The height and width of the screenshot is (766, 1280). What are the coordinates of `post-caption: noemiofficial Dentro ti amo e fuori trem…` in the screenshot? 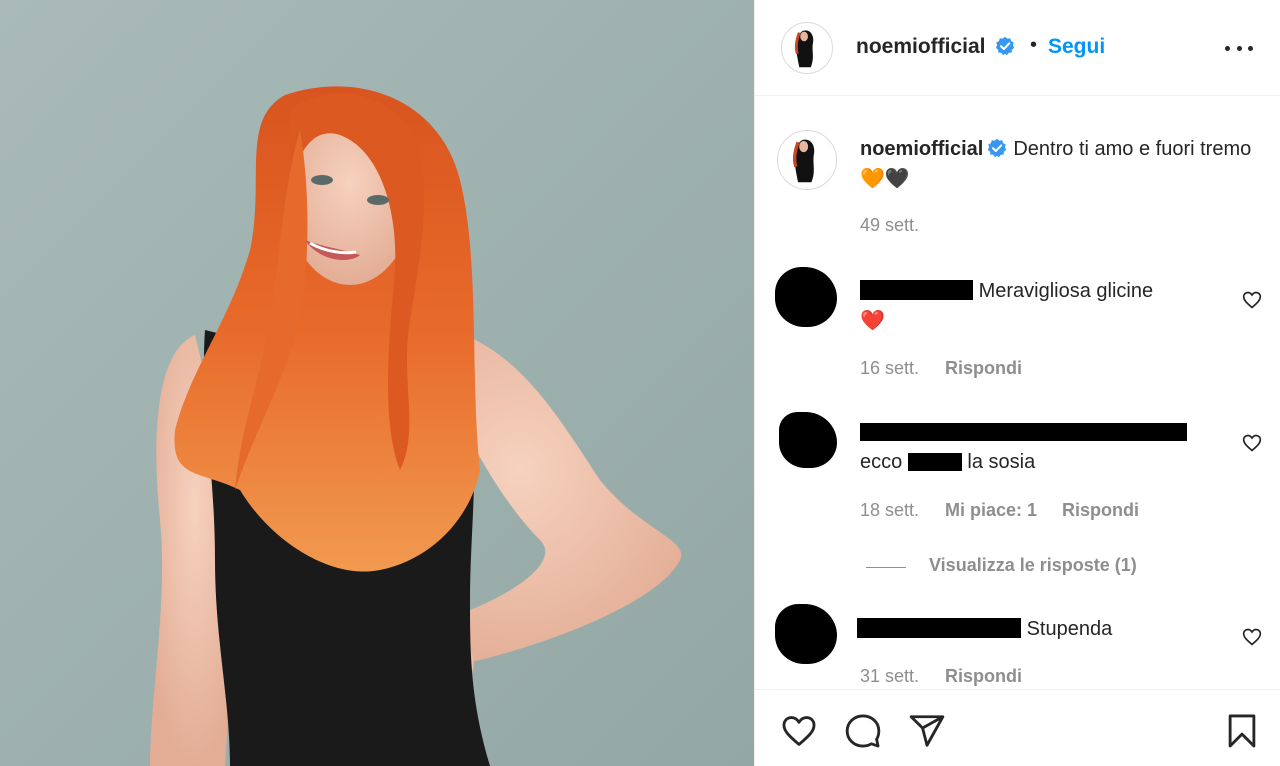 It's located at (1060, 164).